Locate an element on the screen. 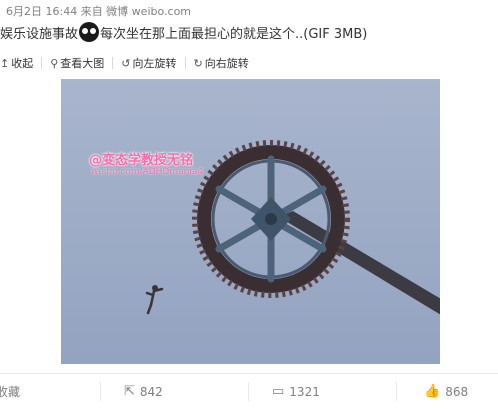 The image size is (498, 409). action-bar: 收藏 ⇱ 842 ▭ 1321 👍 868 is located at coordinates (249, 391).